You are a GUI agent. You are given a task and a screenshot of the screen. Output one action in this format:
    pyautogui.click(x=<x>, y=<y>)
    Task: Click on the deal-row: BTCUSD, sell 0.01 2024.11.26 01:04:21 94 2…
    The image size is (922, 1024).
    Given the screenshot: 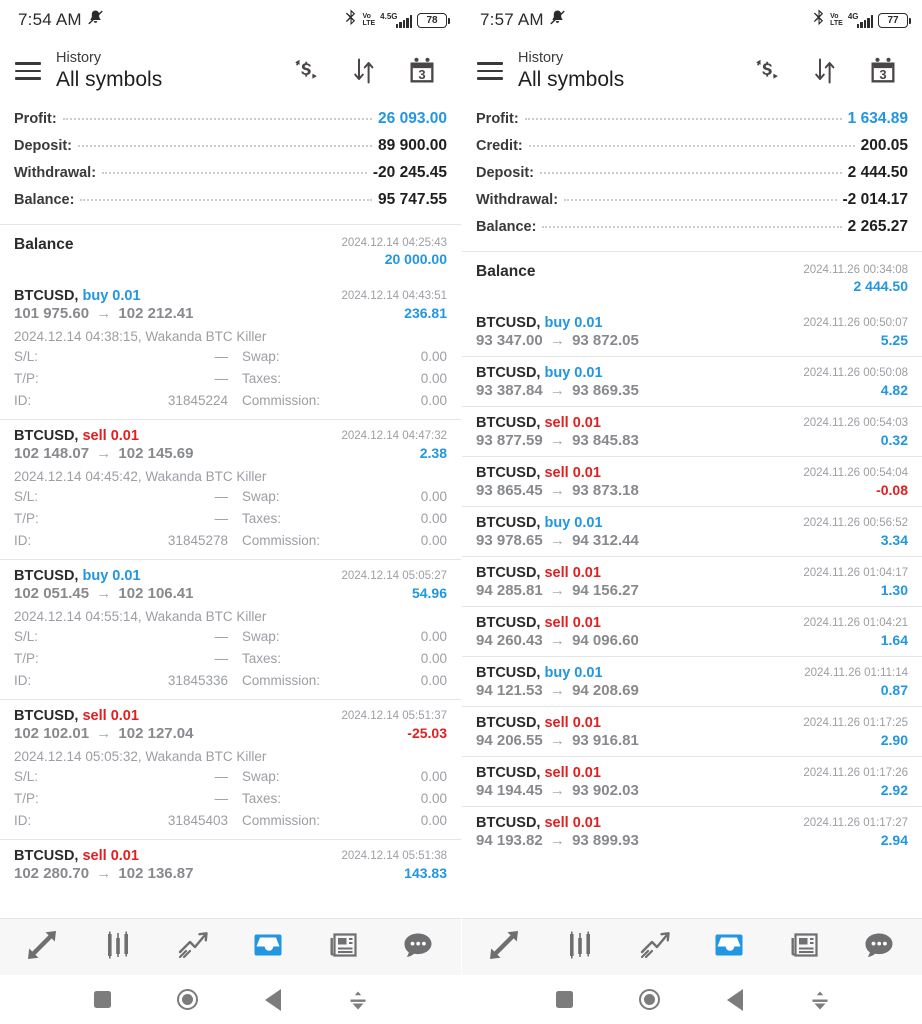 What is the action you would take?
    pyautogui.click(x=692, y=631)
    